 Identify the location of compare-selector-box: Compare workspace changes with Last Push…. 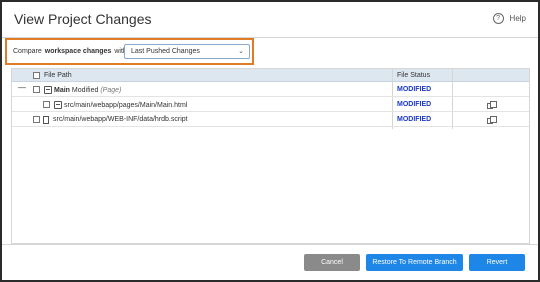
(129, 51).